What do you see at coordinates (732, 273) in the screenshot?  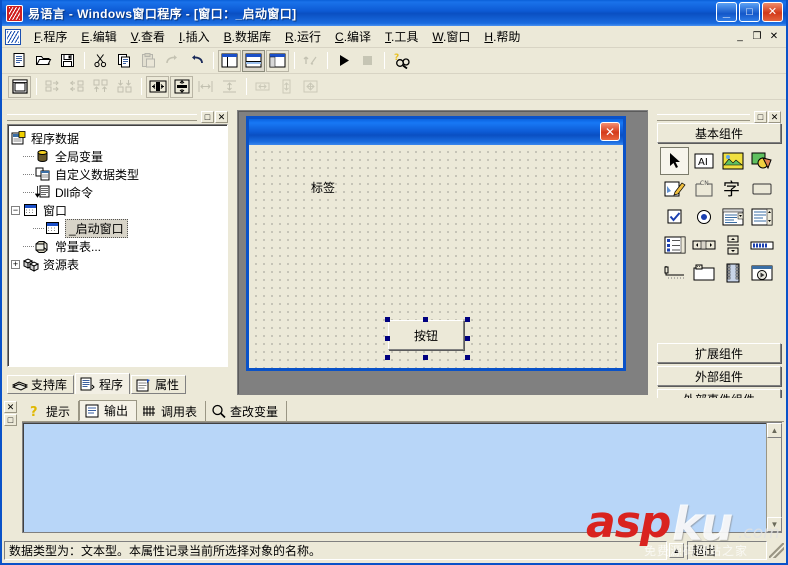 I see `image-list-tool-icon` at bounding box center [732, 273].